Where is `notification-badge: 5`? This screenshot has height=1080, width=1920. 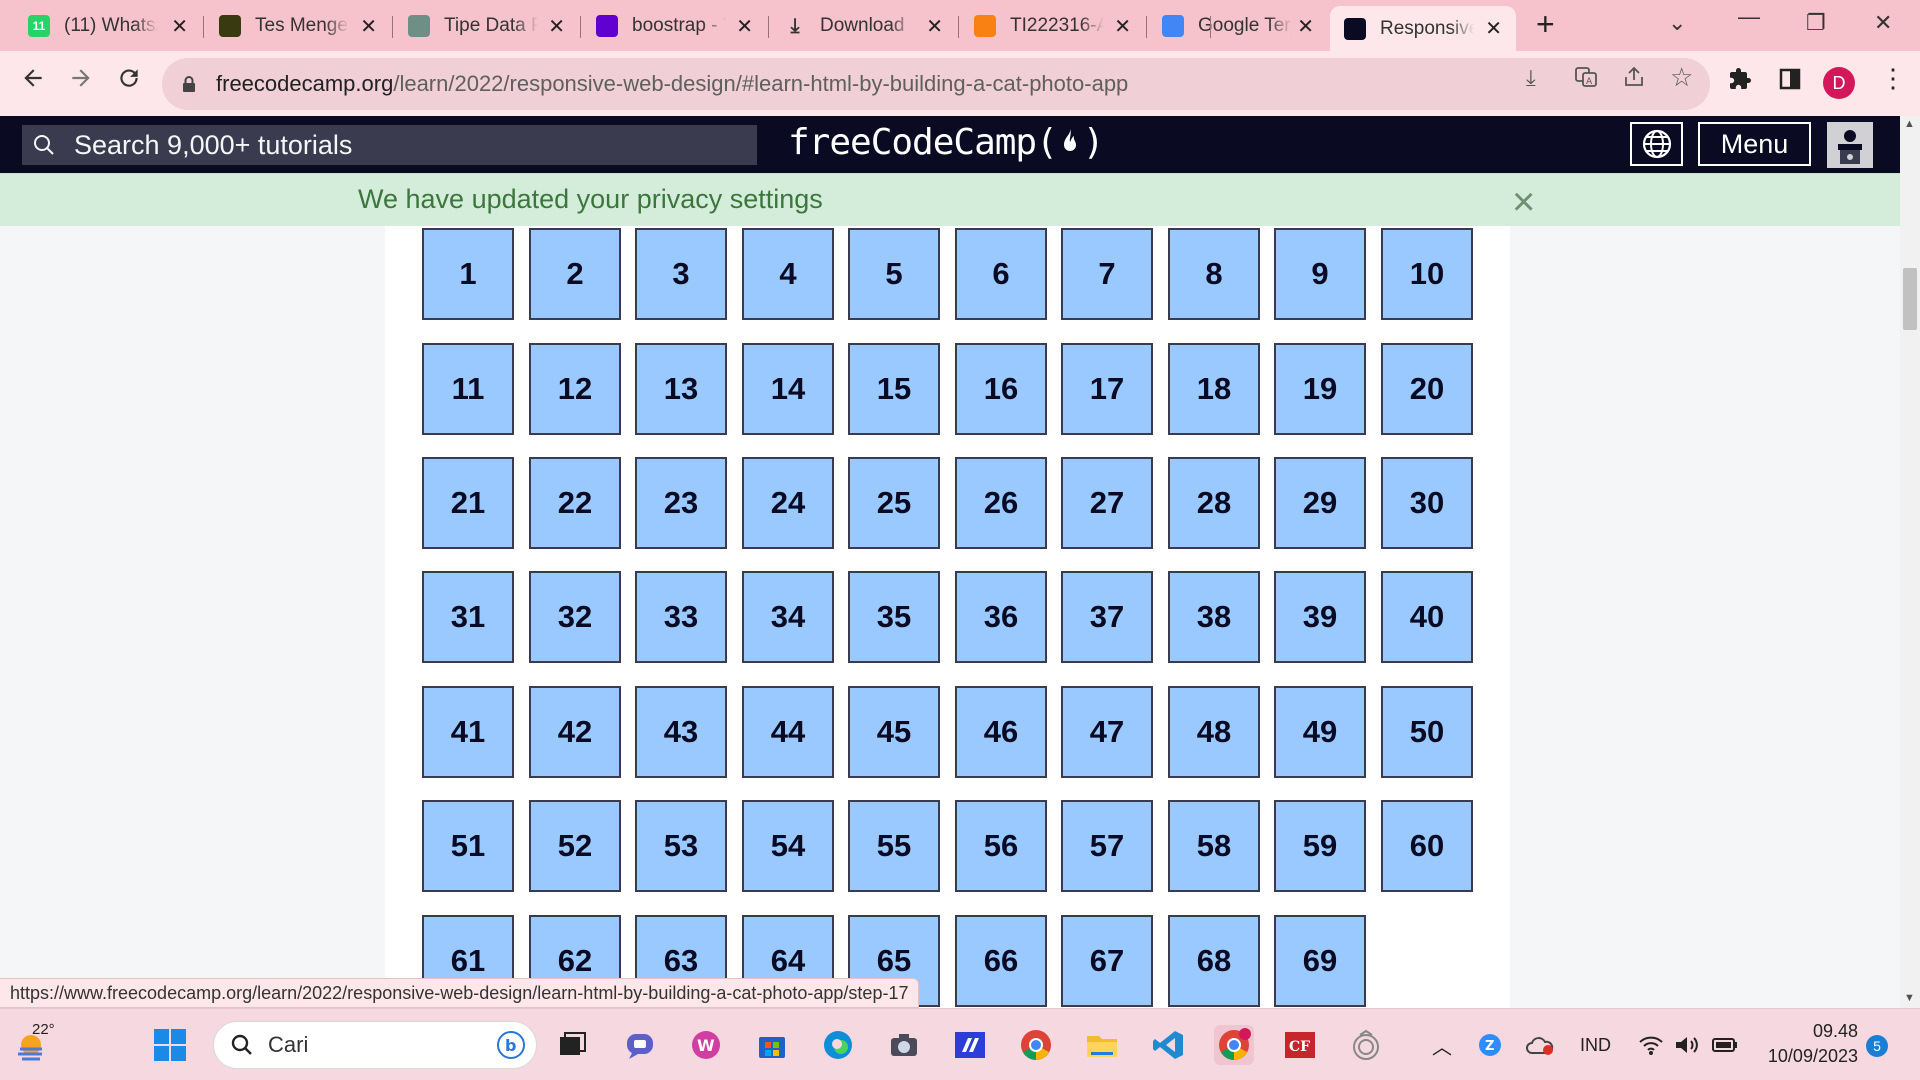 notification-badge: 5 is located at coordinates (1877, 1046).